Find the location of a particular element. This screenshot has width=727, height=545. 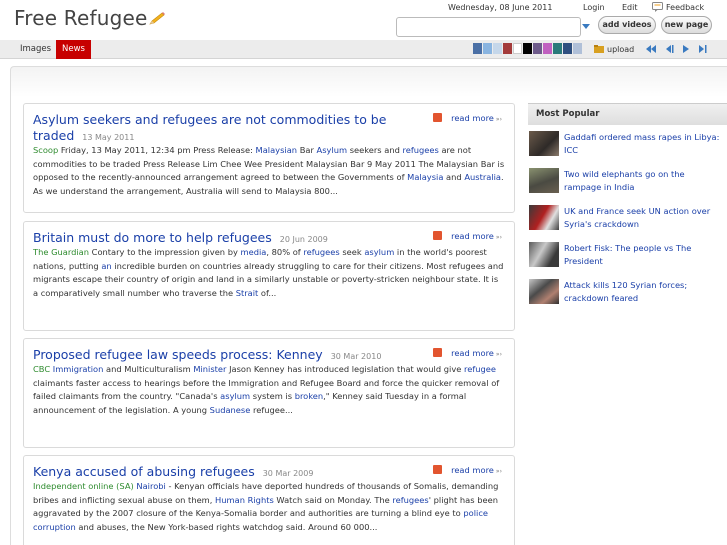

article-source: CBC is located at coordinates (41, 369).